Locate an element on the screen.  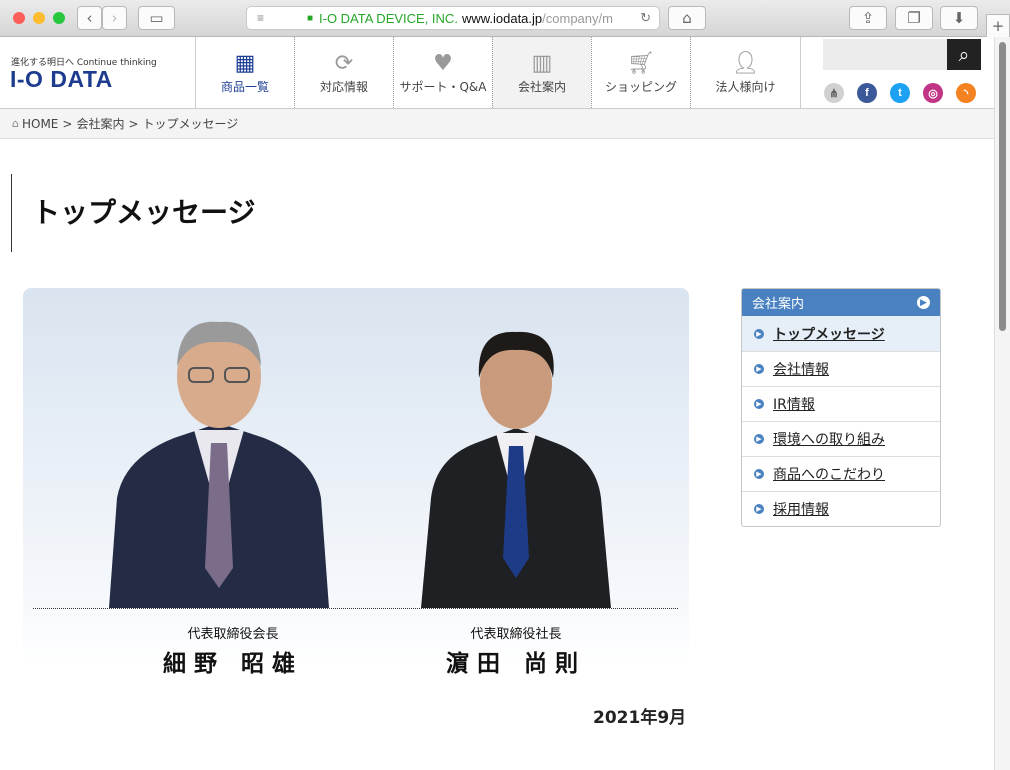
forward-button: › is located at coordinates (114, 18).